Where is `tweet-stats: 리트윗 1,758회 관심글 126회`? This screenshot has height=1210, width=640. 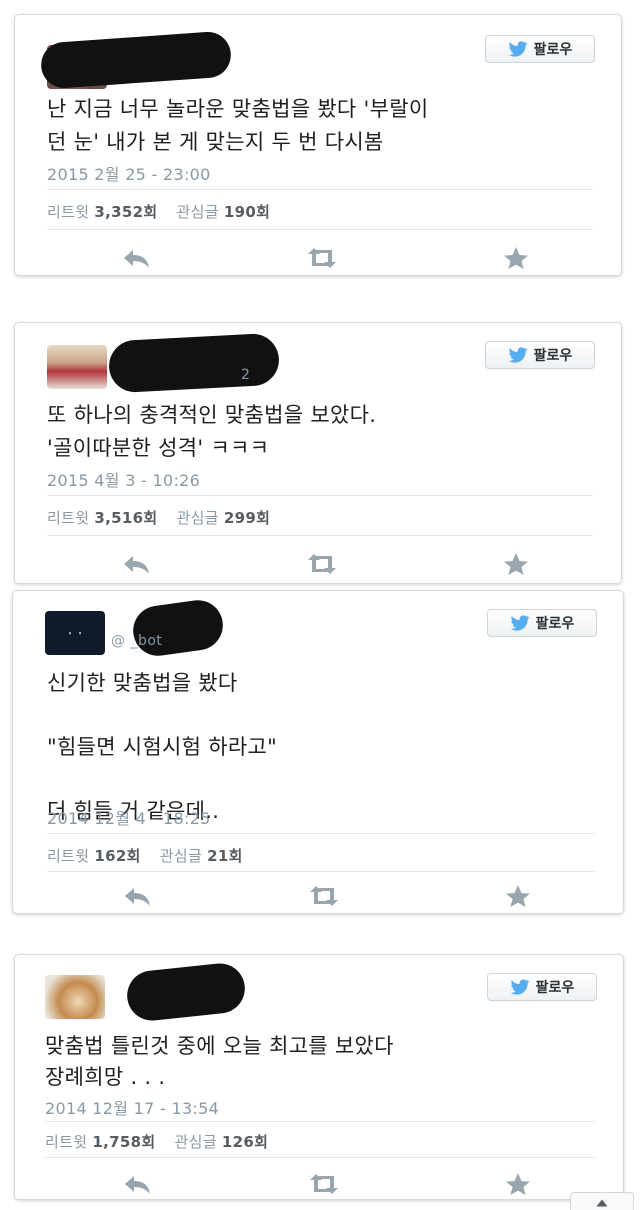
tweet-stats: 리트윗 1,758회 관심글 126회 is located at coordinates (156, 1141).